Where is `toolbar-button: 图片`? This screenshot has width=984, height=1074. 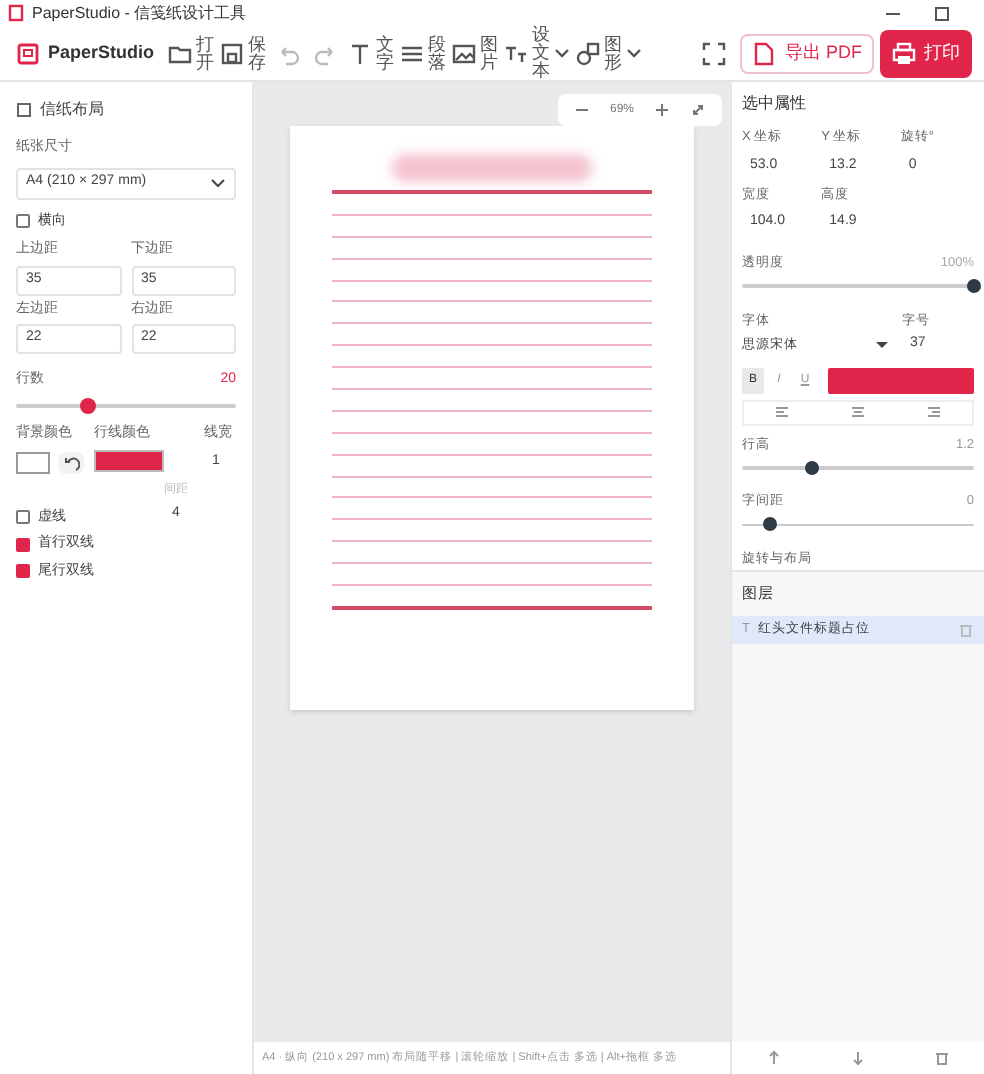 toolbar-button: 图片 is located at coordinates (475, 53).